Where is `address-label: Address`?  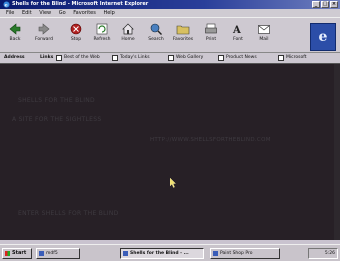 address-label: Address is located at coordinates (14, 57).